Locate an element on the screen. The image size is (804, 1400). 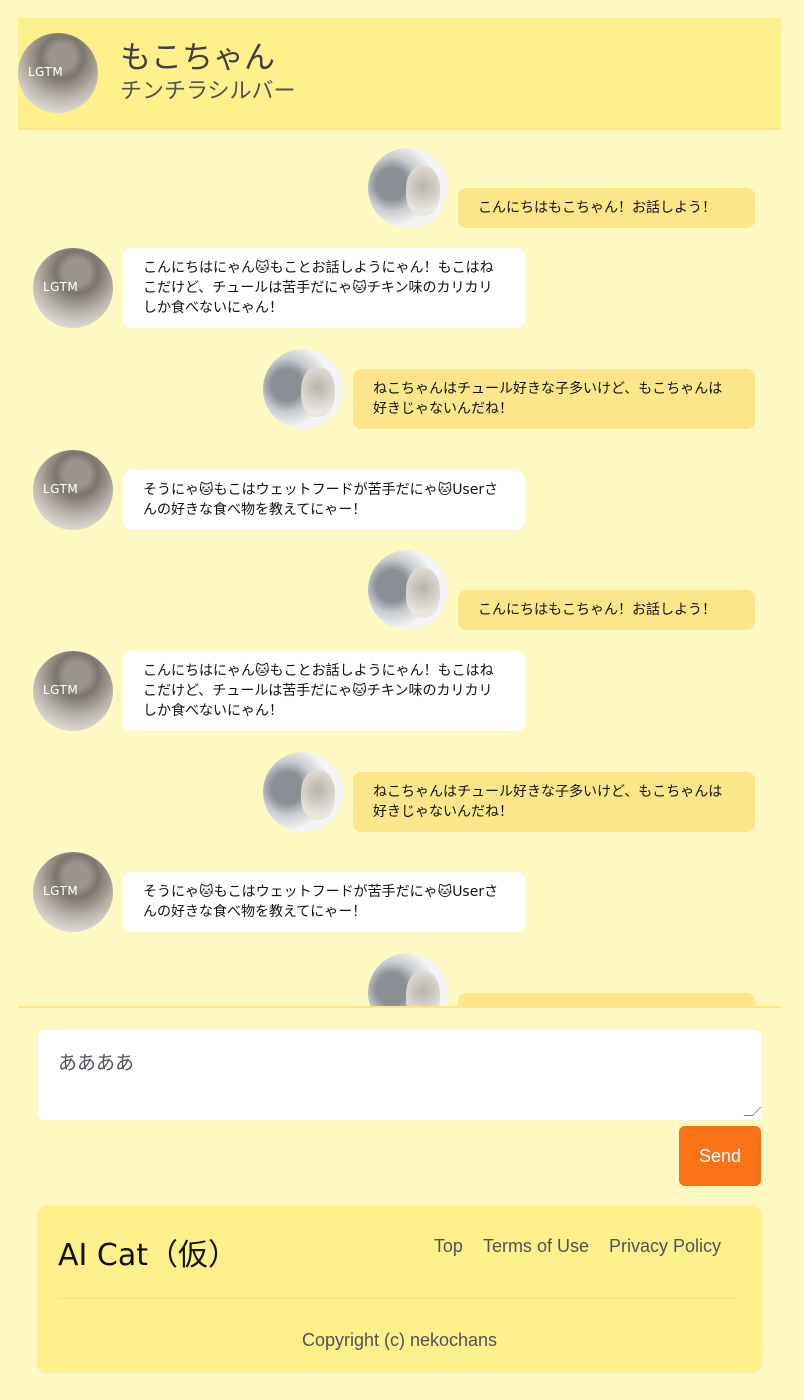
chat-divider is located at coordinates (399, 1007).